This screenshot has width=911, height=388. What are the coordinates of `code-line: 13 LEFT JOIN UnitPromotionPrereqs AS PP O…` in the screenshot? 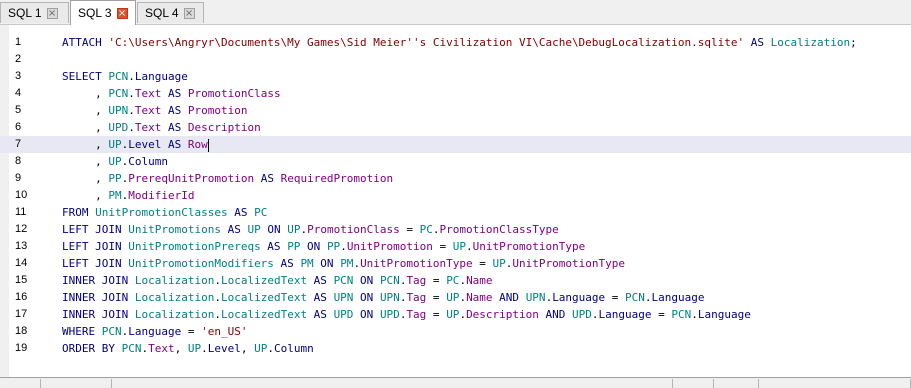 It's located at (455, 246).